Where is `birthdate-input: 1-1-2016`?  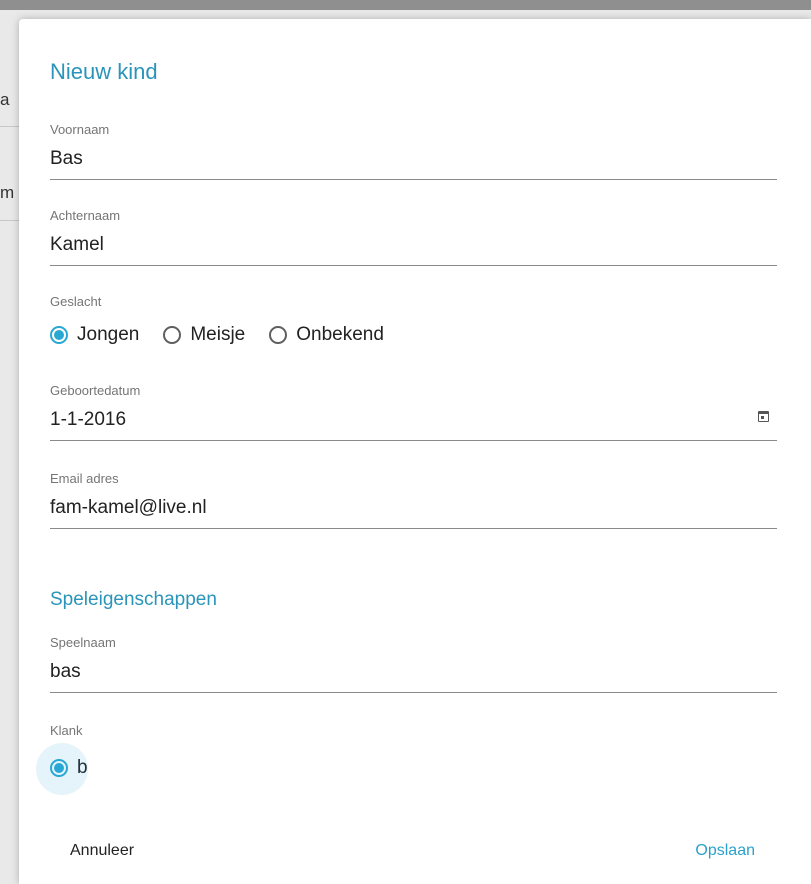 birthdate-input: 1-1-2016 is located at coordinates (413, 420).